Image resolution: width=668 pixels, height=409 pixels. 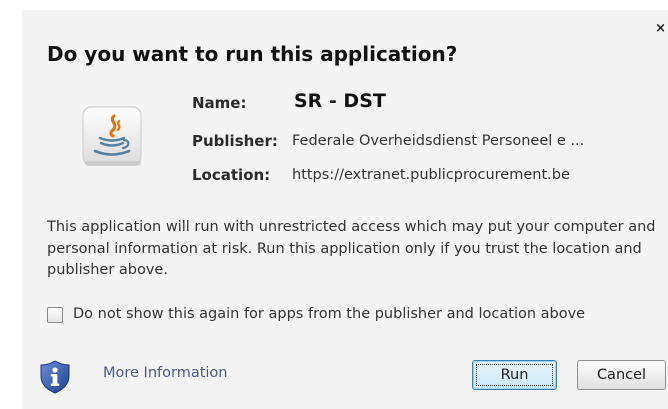 I want to click on app-name: SR - DST, so click(x=340, y=101).